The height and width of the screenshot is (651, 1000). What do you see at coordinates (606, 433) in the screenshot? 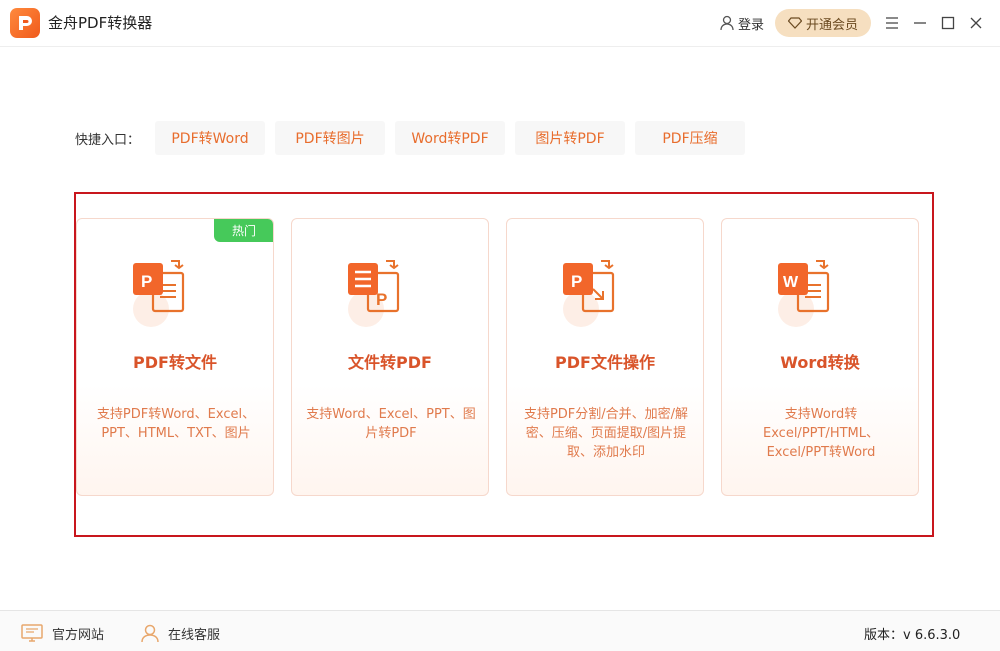
I see `card-description: 支持PDF分割/合并、加密/解密、压缩、页面提取/图片提取、添加水印` at bounding box center [606, 433].